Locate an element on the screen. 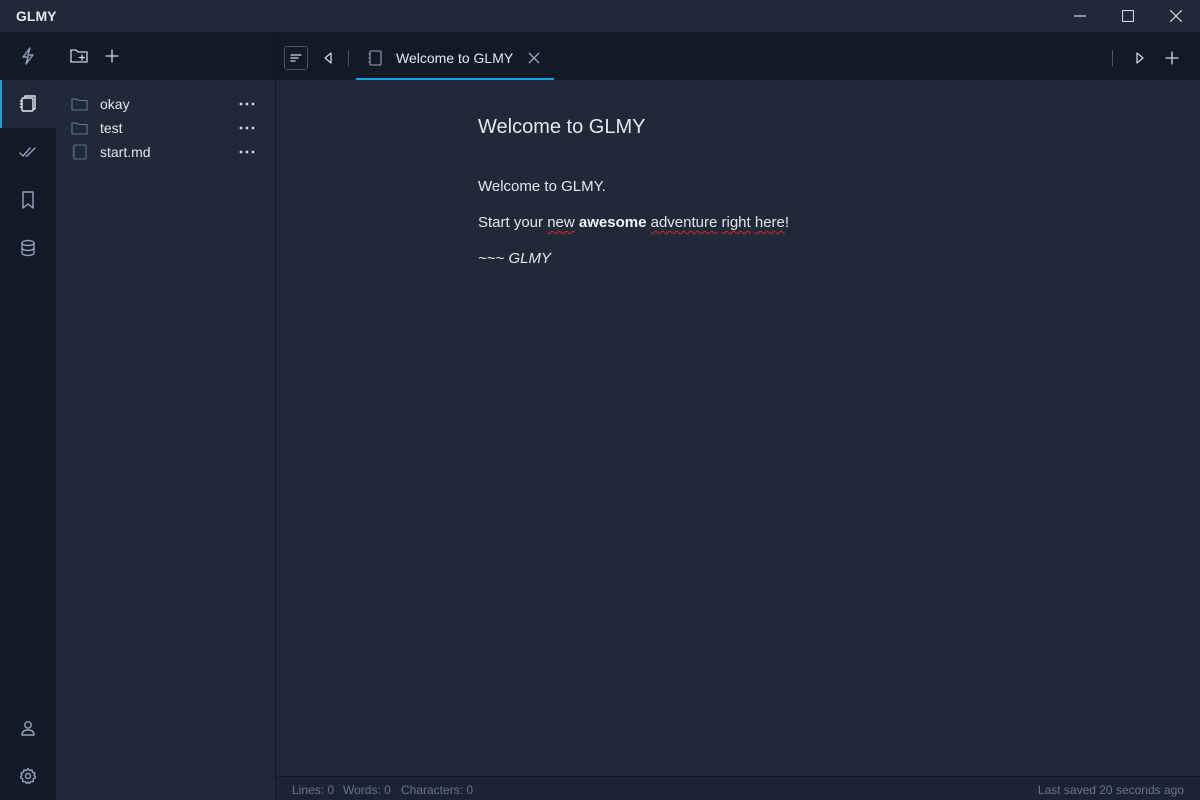 The image size is (1200, 800). activity-database is located at coordinates (28, 248).